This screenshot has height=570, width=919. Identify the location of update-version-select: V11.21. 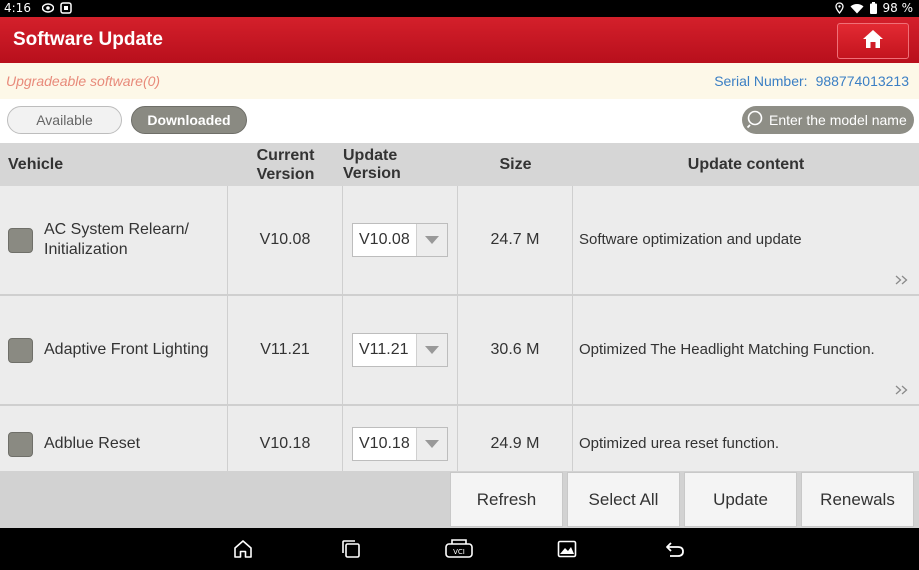
(400, 350).